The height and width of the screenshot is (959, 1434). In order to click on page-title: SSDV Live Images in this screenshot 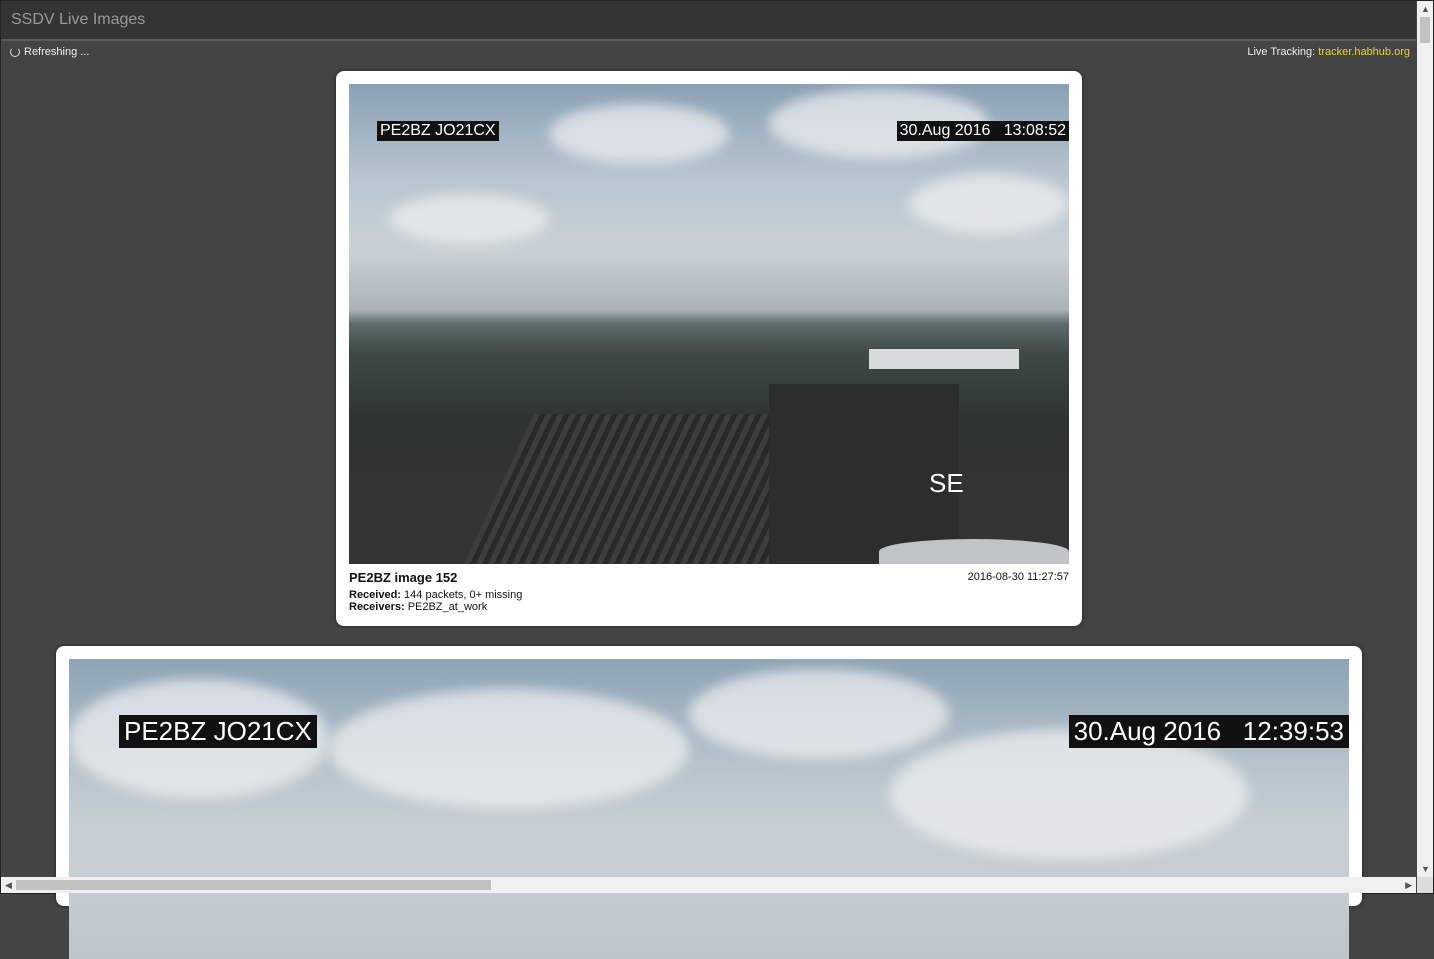, I will do `click(78, 19)`.